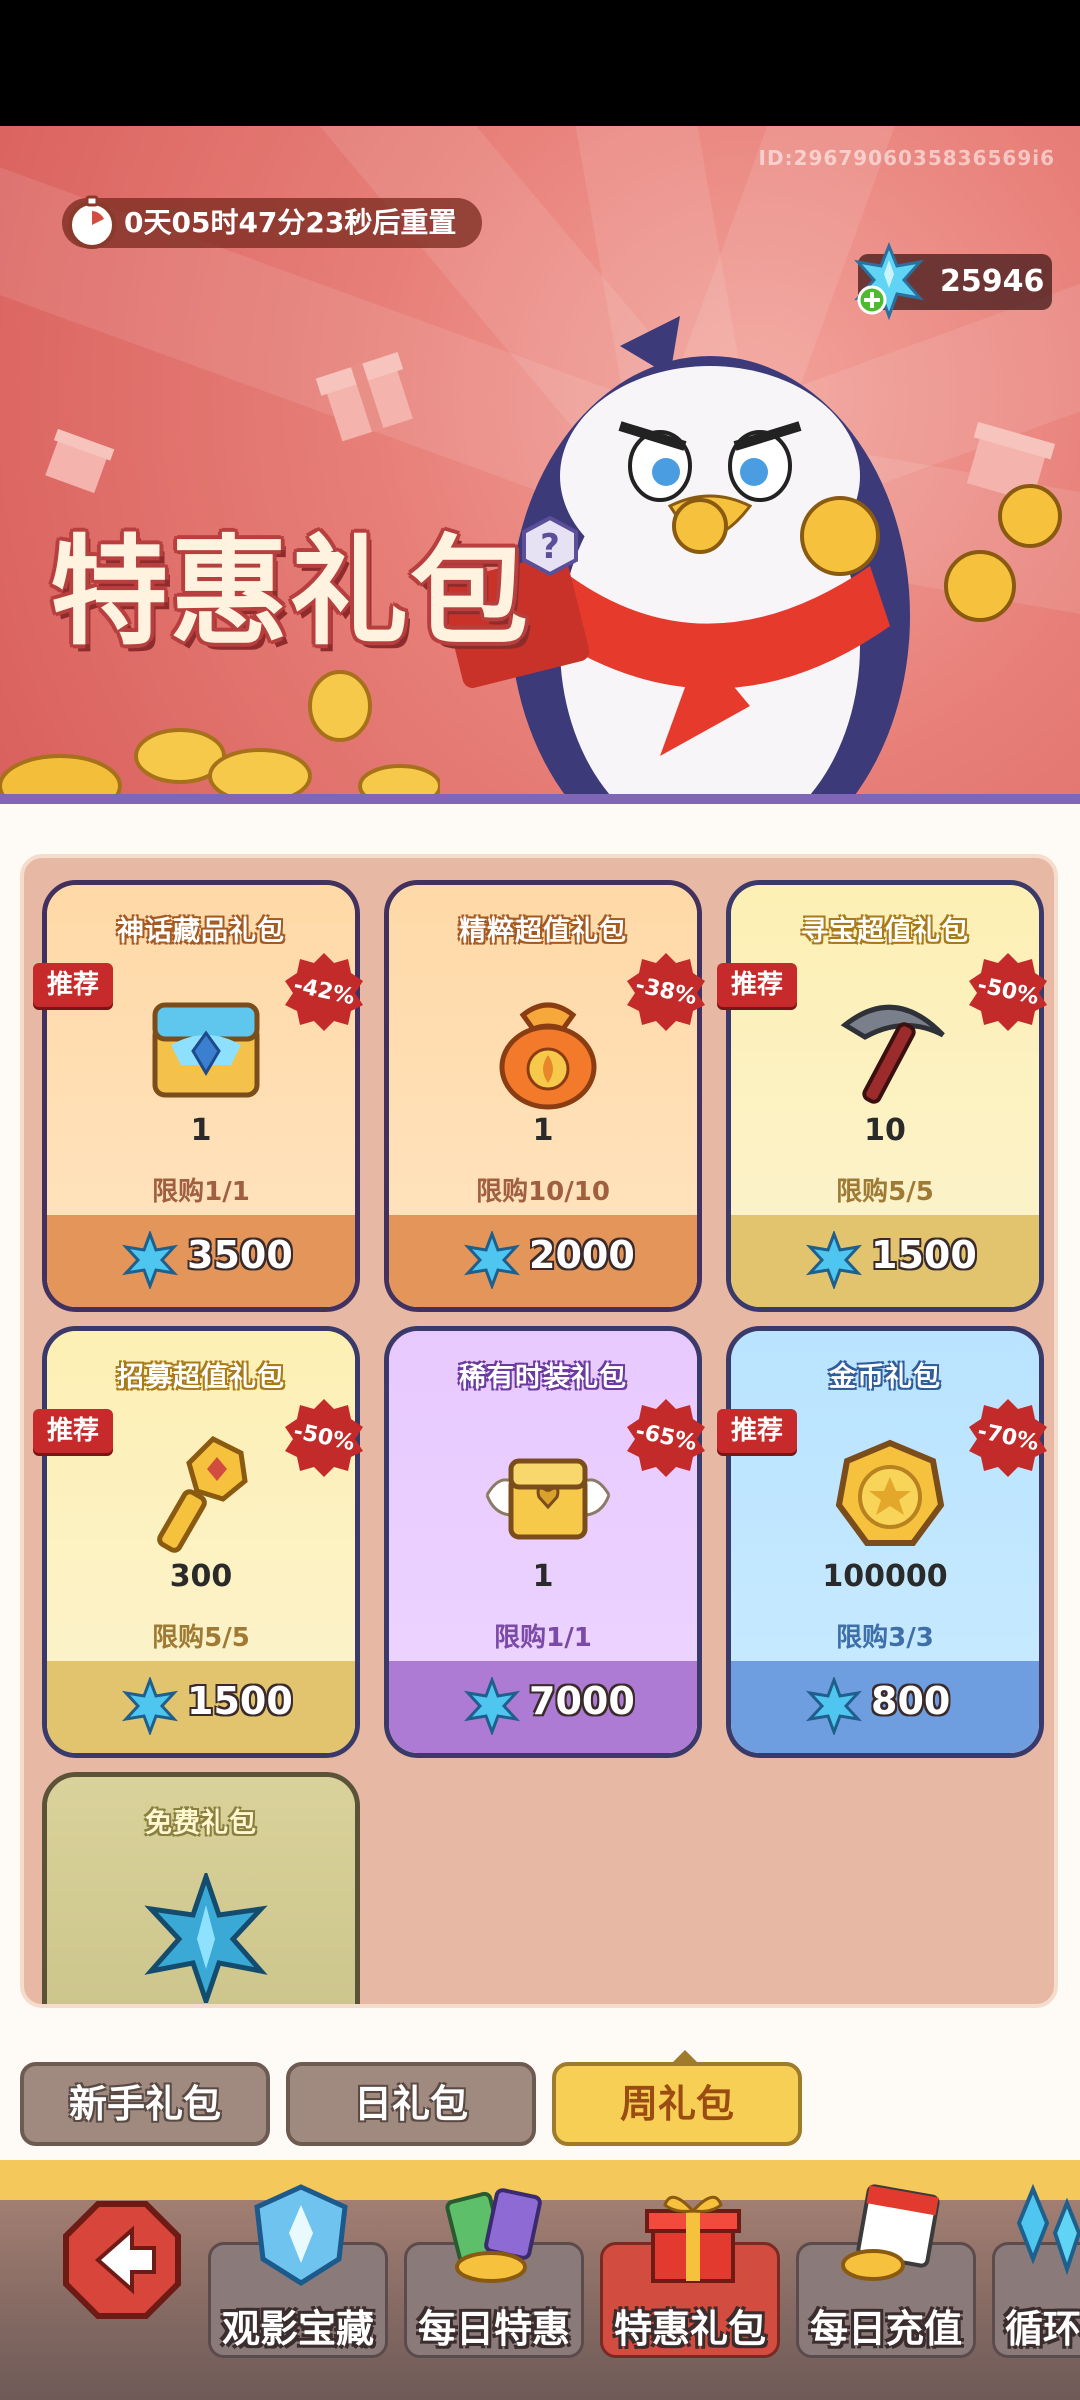 The image size is (1080, 2400). I want to click on price-button: 7000, so click(543, 1707).